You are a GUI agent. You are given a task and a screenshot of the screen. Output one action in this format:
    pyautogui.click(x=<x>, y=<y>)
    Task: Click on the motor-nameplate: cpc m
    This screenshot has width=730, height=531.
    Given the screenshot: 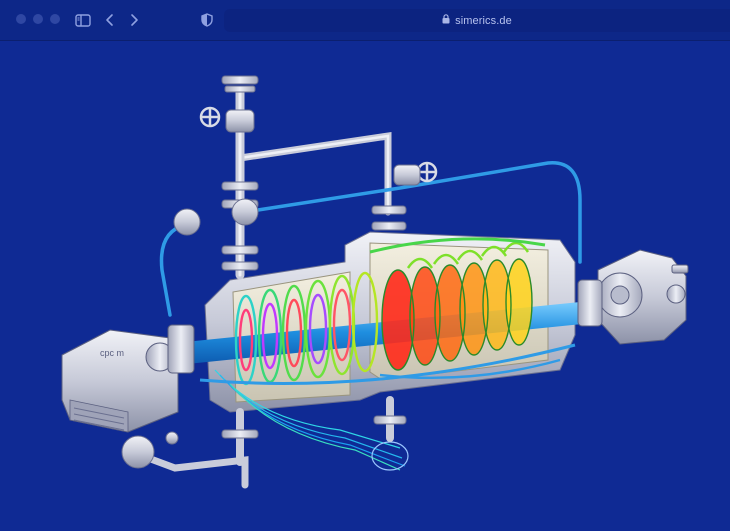 What is the action you would take?
    pyautogui.click(x=112, y=353)
    